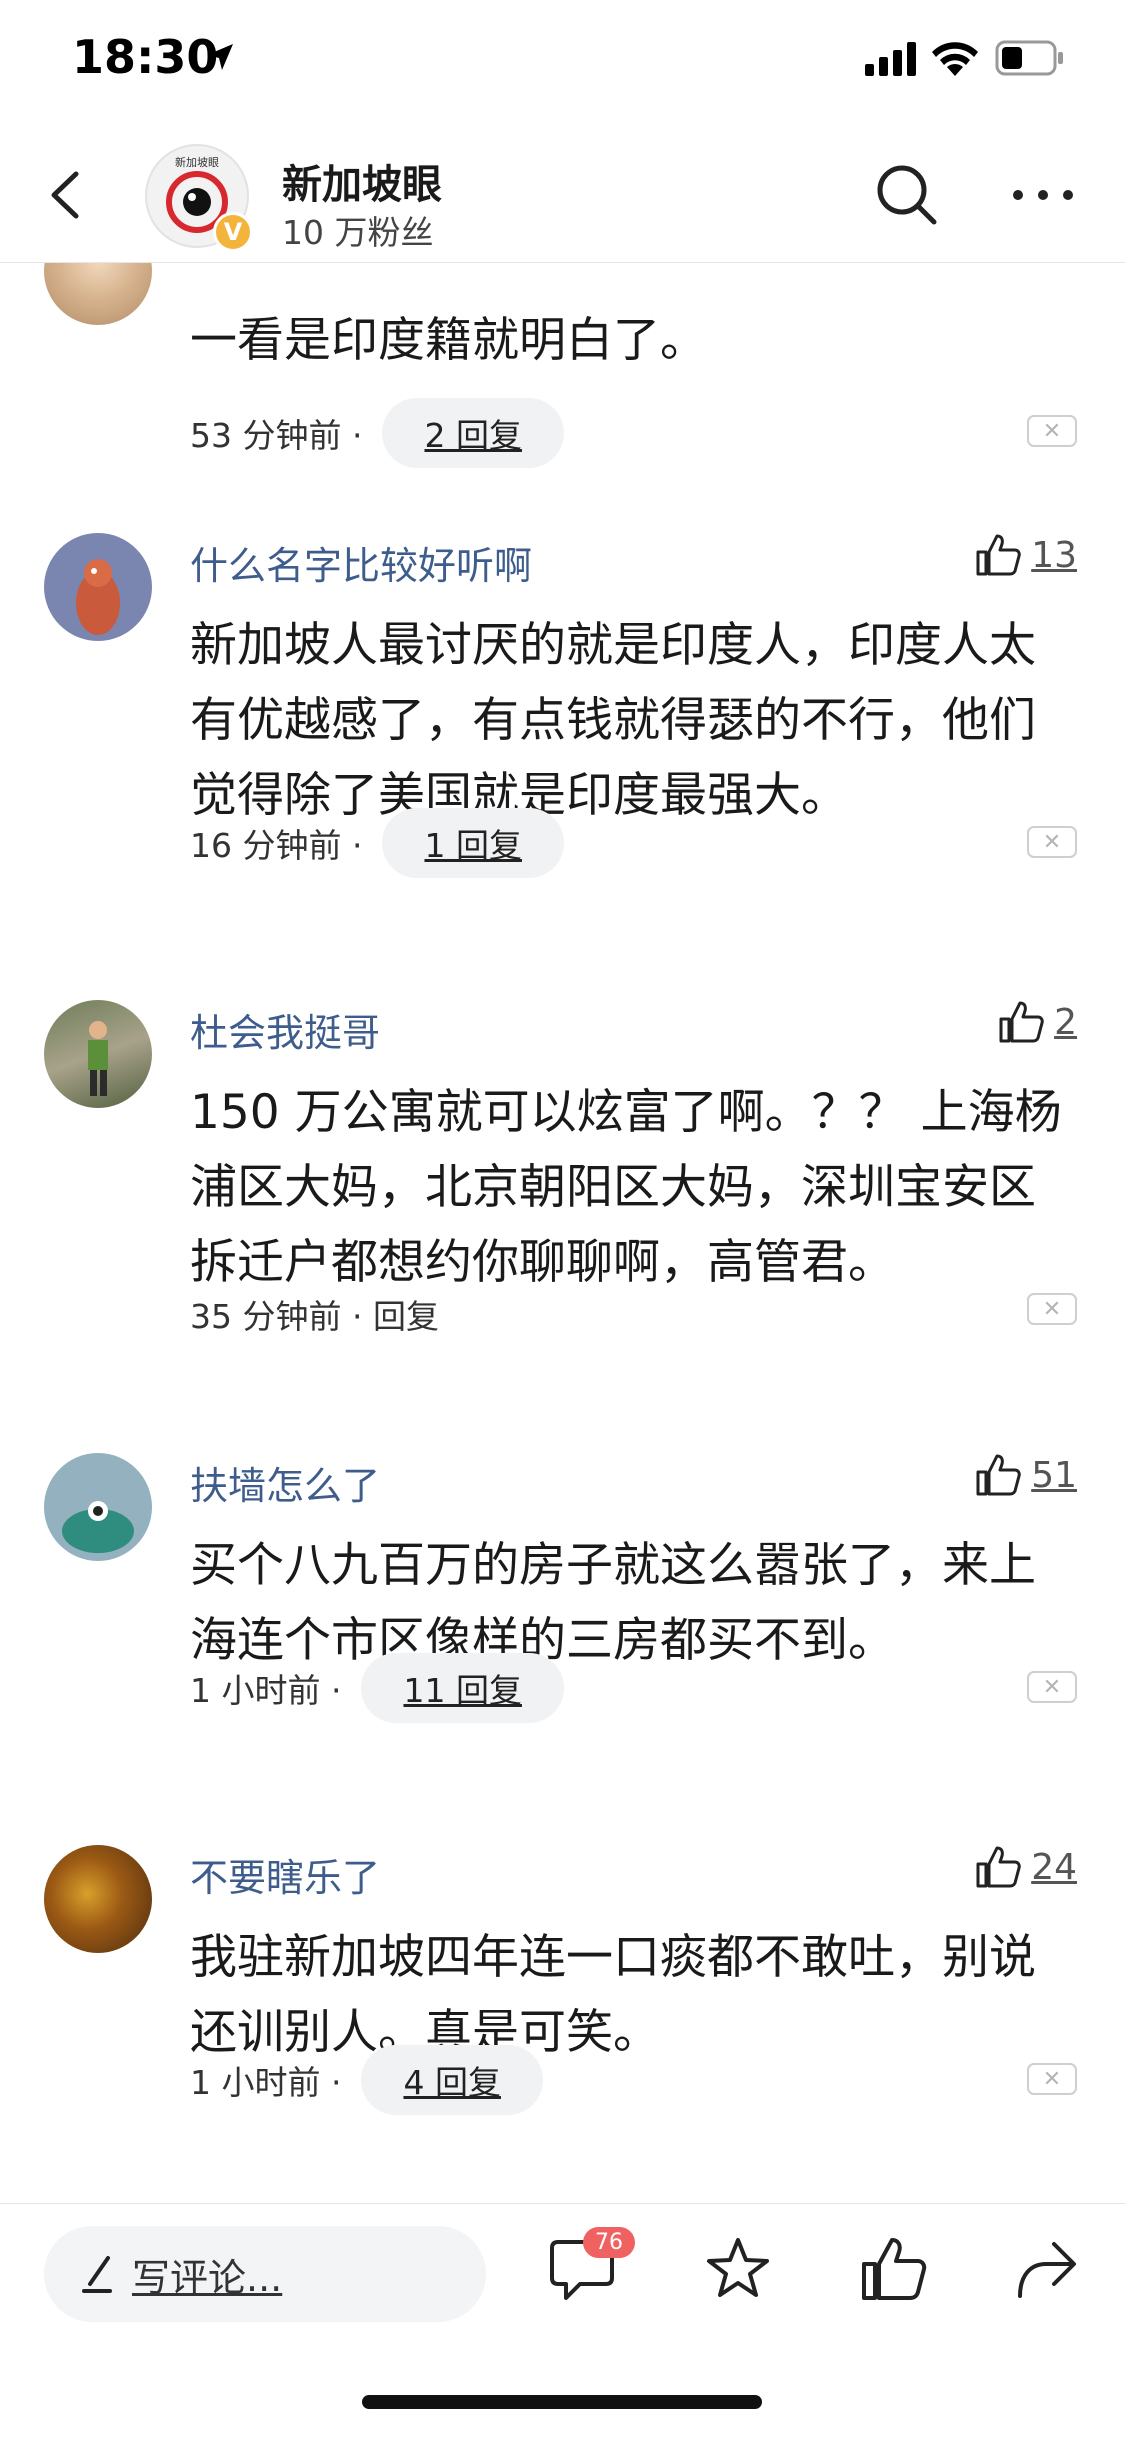  I want to click on wifi-icon, so click(955, 59).